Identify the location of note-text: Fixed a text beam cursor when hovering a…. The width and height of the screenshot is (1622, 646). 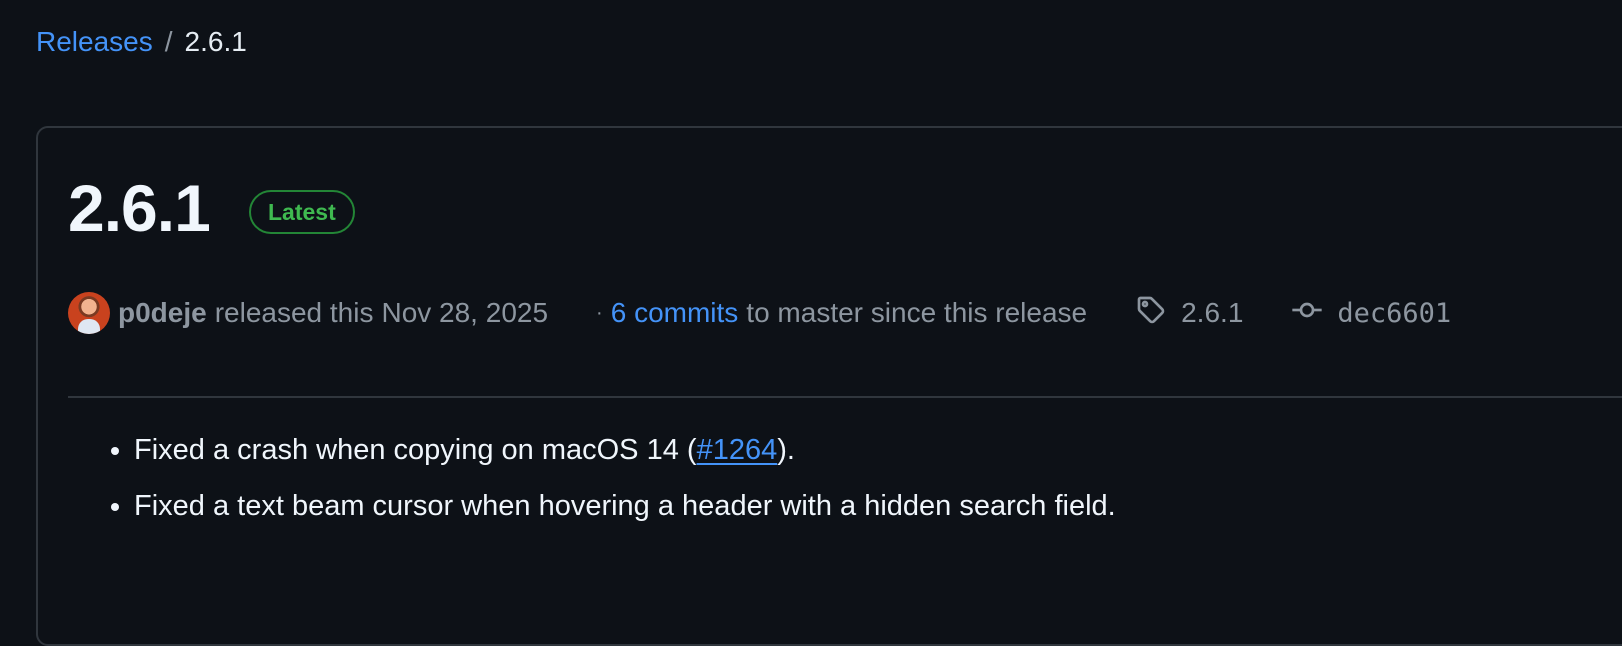
(625, 506).